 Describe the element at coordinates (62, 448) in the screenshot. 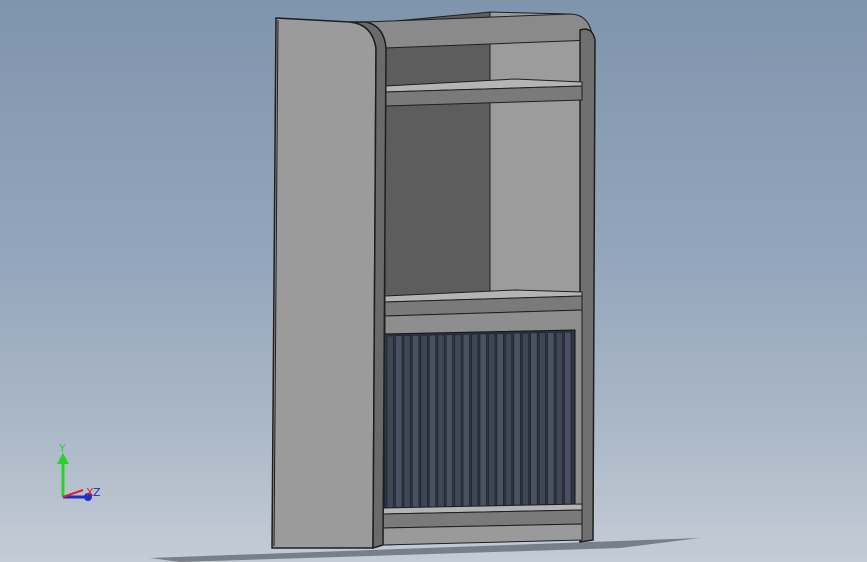

I see `y-axis-label: Y` at that location.